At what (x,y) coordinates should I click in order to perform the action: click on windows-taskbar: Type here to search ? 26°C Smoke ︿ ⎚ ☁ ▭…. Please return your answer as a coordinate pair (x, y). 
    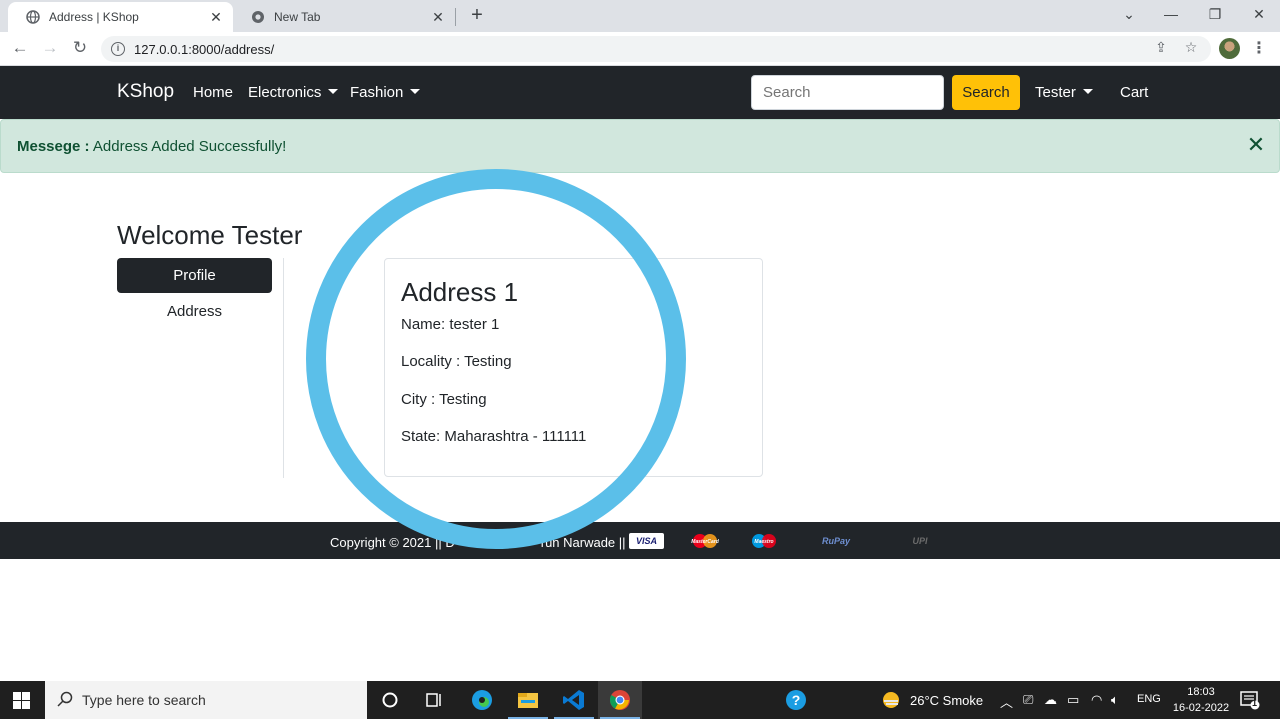
    Looking at the image, I should click on (640, 700).